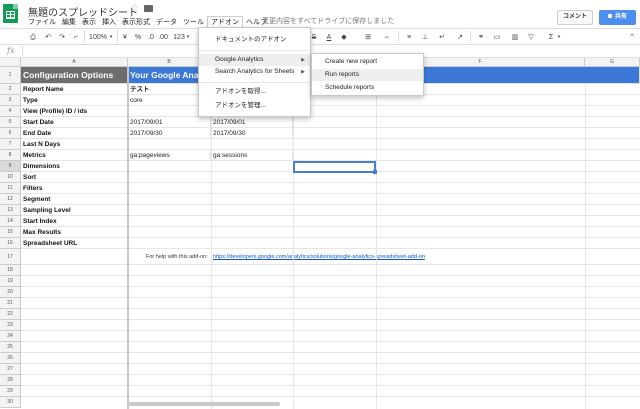 Image resolution: width=640 pixels, height=409 pixels. What do you see at coordinates (551, 37) in the screenshot?
I see `functions-icon: Σ` at bounding box center [551, 37].